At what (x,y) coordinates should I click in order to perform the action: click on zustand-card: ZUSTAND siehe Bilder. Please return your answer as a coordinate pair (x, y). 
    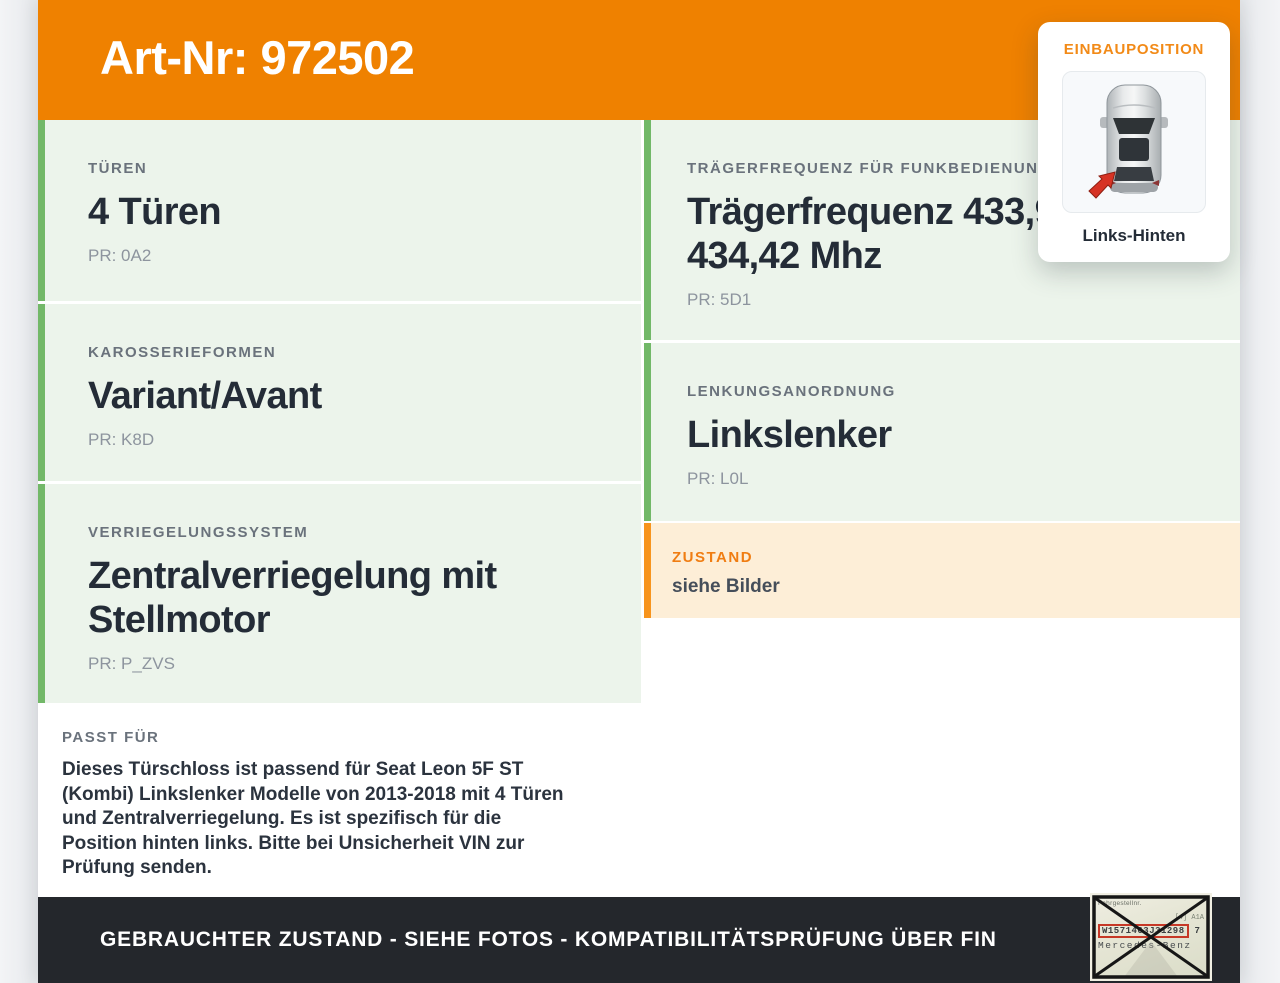
    Looking at the image, I should click on (942, 570).